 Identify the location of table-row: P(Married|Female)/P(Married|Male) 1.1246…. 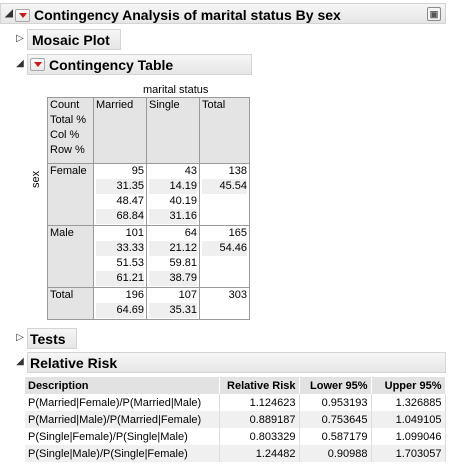
(235, 402).